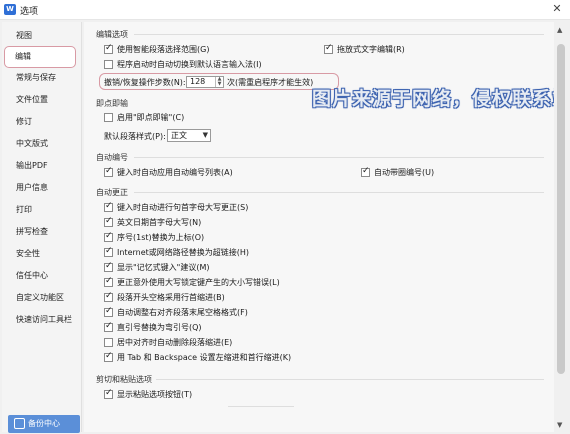 This screenshot has height=434, width=570. Describe the element at coordinates (41, 320) in the screenshot. I see `sidebar-item-quick-access: 快速访问工具栏` at that location.